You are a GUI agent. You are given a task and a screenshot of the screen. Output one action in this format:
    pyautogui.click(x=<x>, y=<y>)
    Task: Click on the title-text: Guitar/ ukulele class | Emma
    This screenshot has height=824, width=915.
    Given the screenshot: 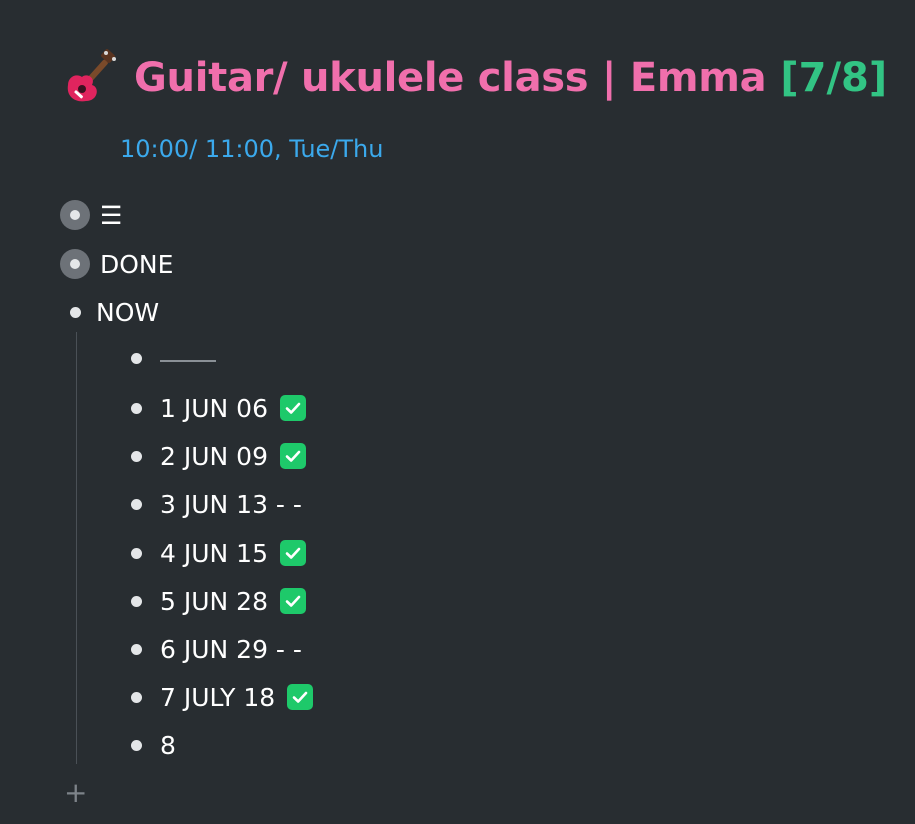 What is the action you would take?
    pyautogui.click(x=450, y=78)
    